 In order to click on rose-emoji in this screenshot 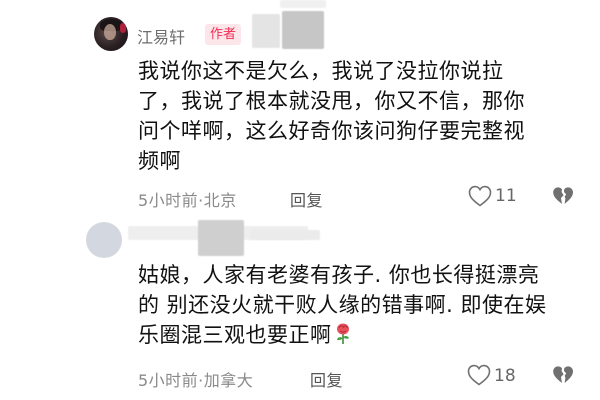, I will do `click(343, 338)`.